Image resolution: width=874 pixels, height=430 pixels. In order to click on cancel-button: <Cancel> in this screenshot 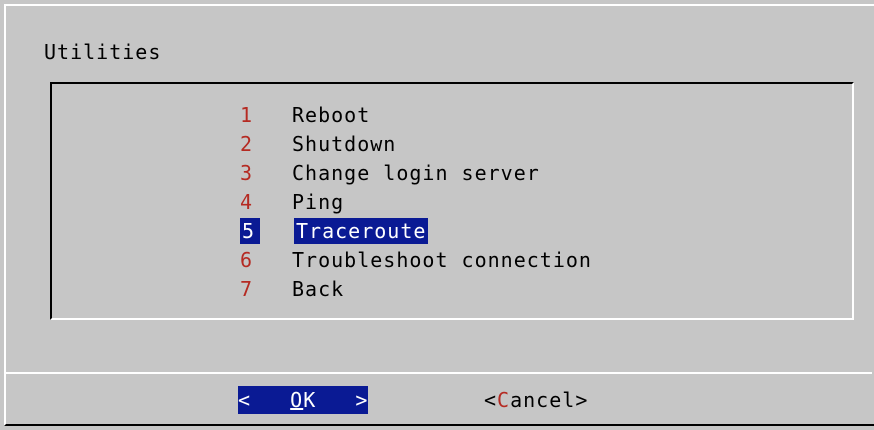, I will do `click(536, 400)`.